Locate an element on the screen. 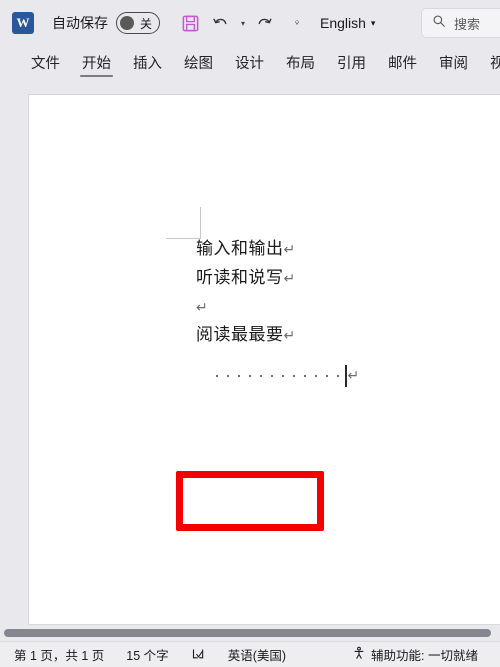 Image resolution: width=500 pixels, height=667 pixels. horizontal-scrollbar-thumb is located at coordinates (248, 633).